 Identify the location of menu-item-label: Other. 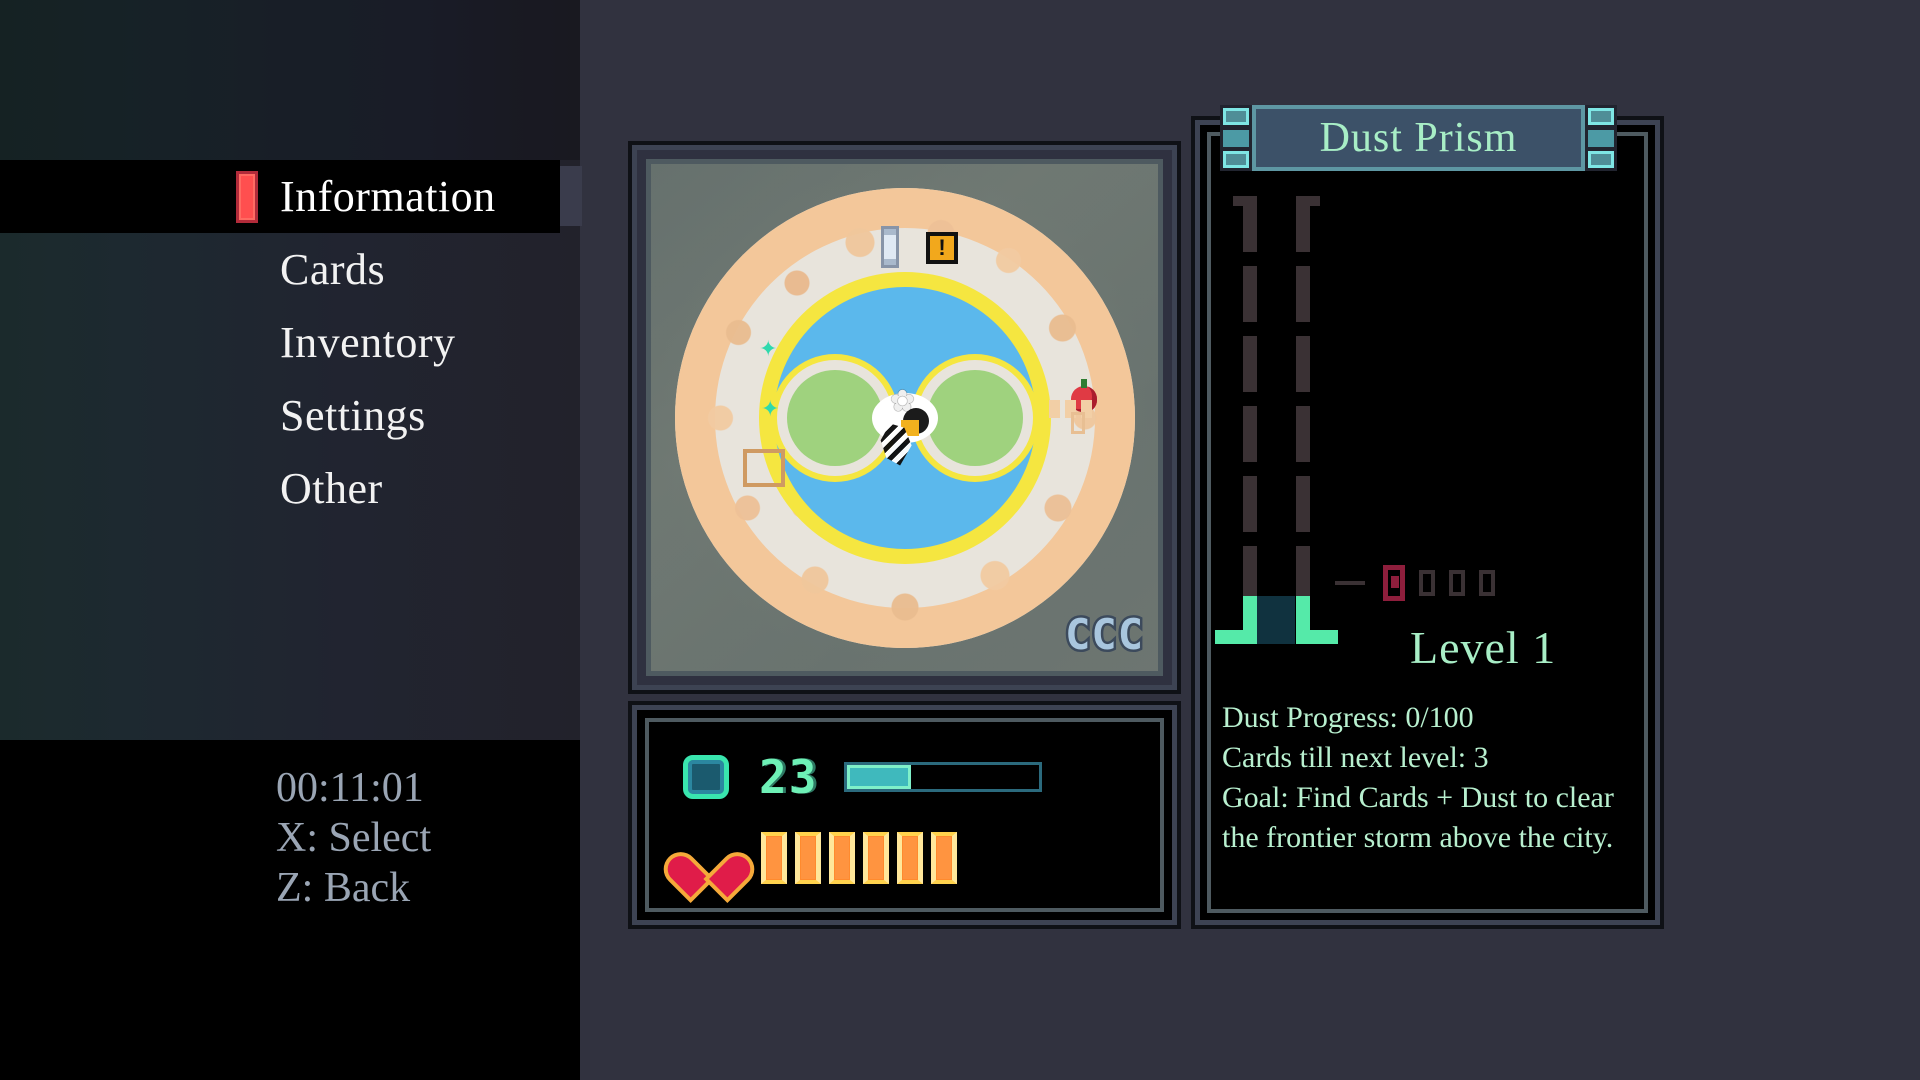
(331, 488).